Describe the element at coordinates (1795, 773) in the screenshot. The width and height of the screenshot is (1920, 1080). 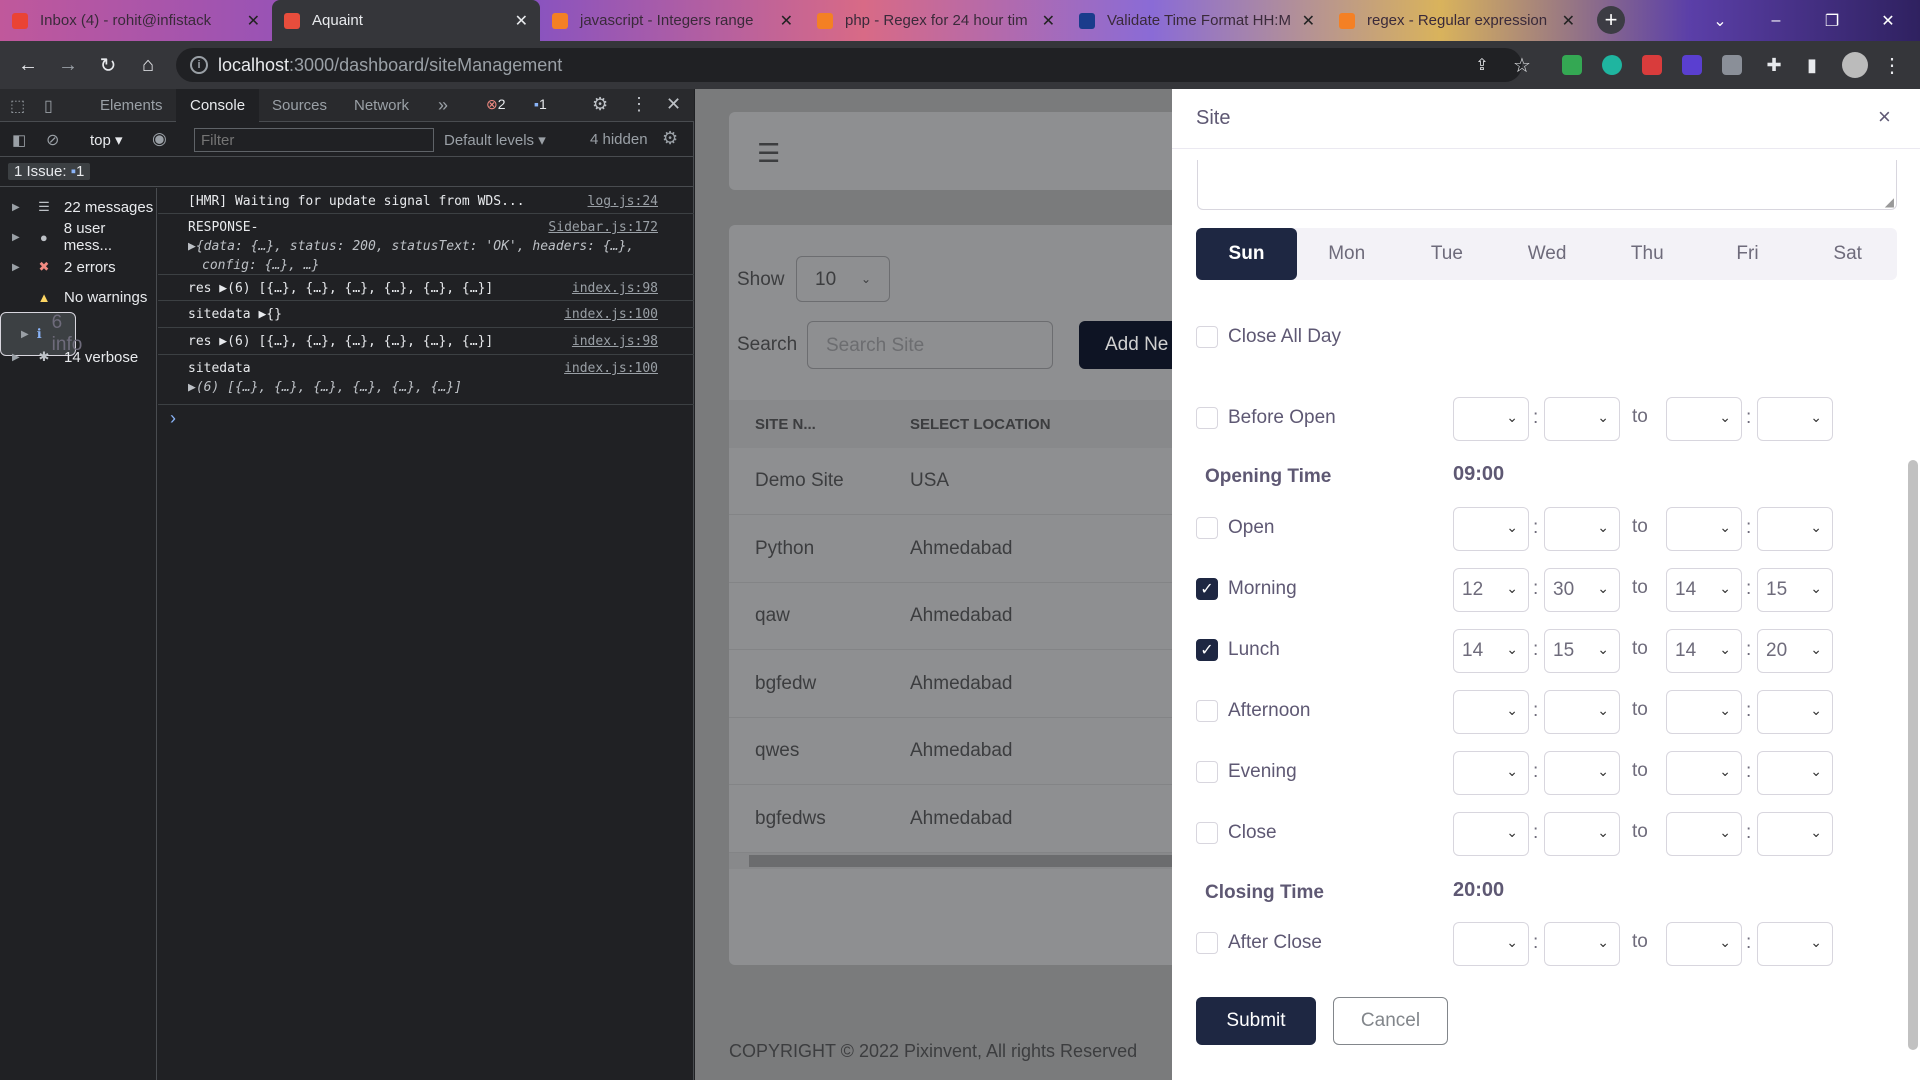
I see `evening-end-minute-select: ⌄` at that location.